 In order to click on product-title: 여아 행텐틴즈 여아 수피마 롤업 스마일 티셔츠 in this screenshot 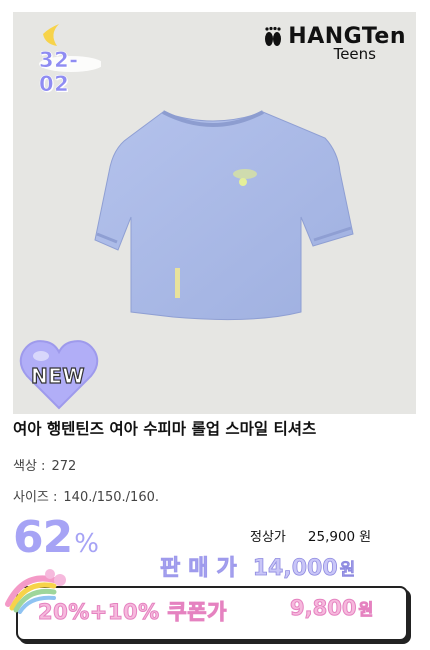, I will do `click(164, 428)`.